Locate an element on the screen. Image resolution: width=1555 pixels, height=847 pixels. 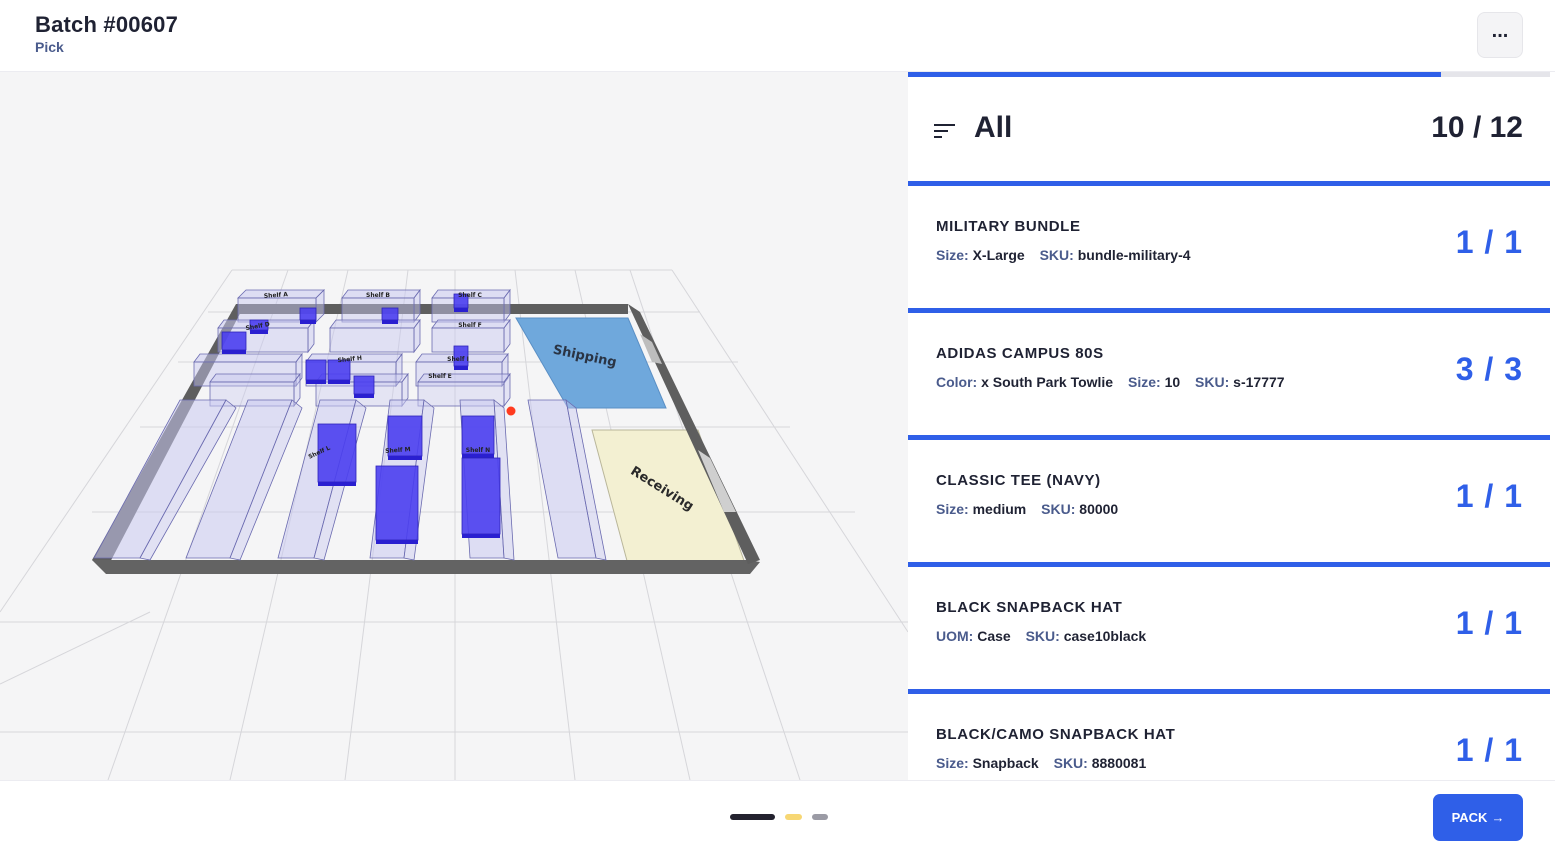
stock-n2 is located at coordinates (481, 497).